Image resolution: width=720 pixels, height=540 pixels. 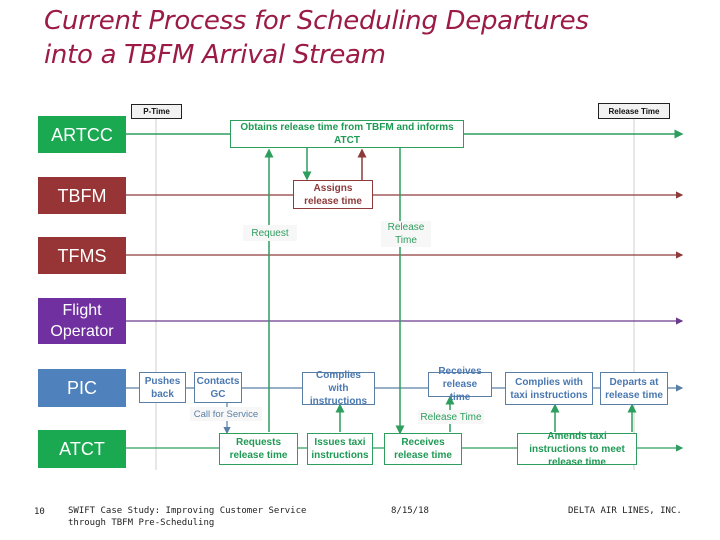 What do you see at coordinates (141, 523) in the screenshot?
I see `footer-case-study-line-2: through TBFM Pre-Scheduling` at bounding box center [141, 523].